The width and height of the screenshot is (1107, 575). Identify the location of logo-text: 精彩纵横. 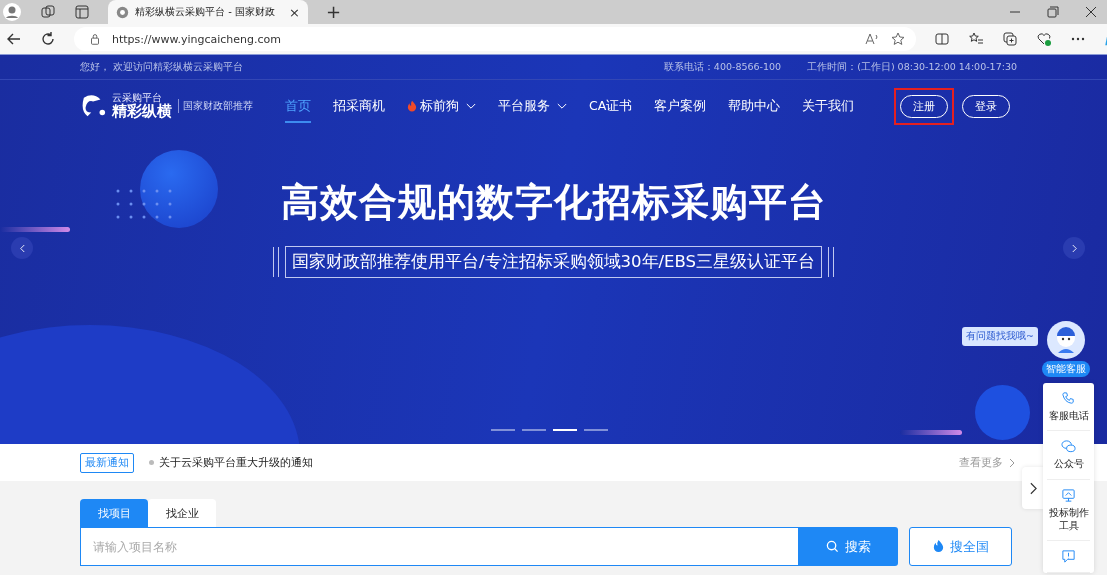
(142, 111).